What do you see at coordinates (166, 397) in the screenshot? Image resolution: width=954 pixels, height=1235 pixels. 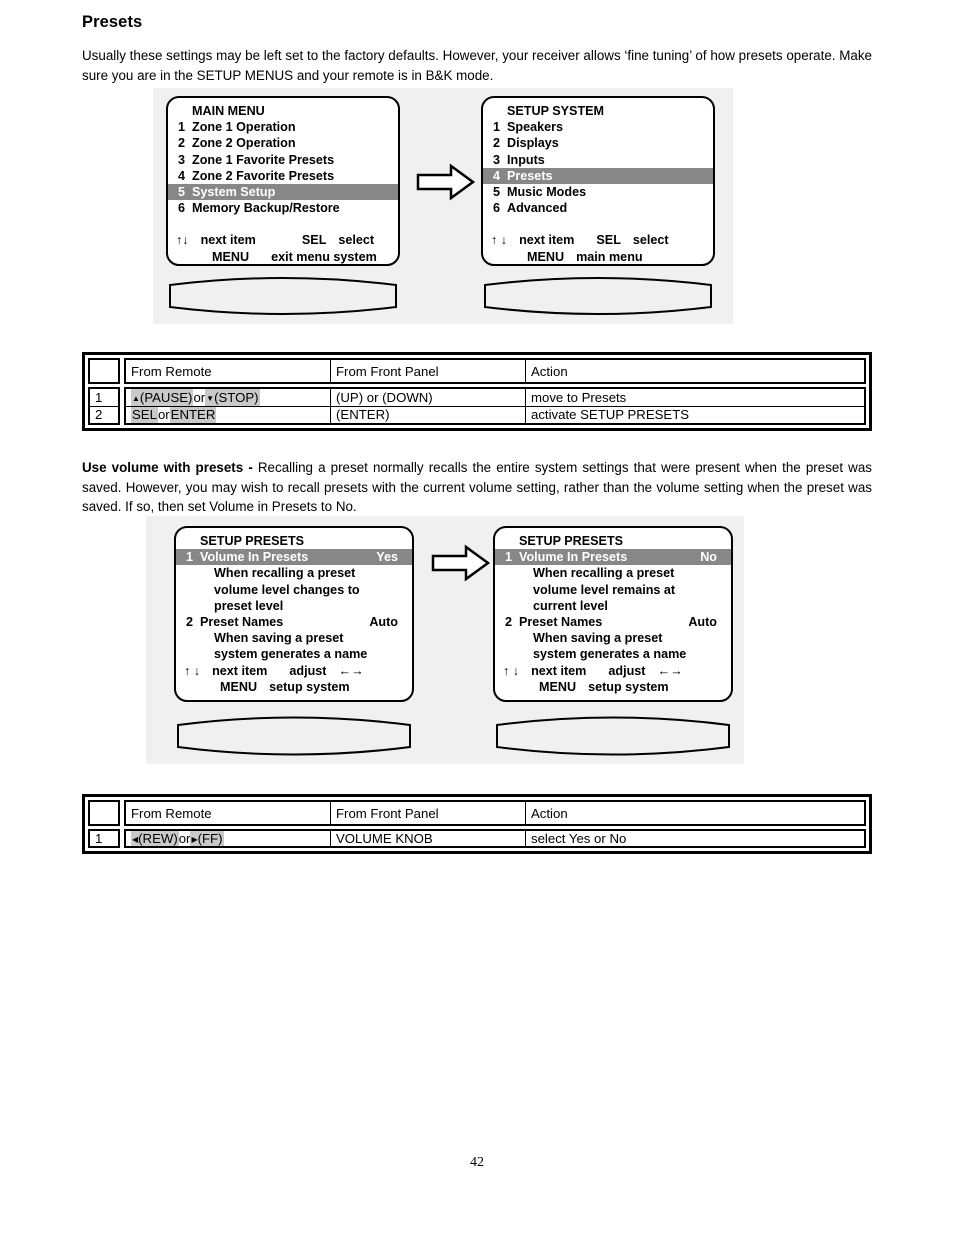 I see `remote-key-pause: (PAUSE)` at bounding box center [166, 397].